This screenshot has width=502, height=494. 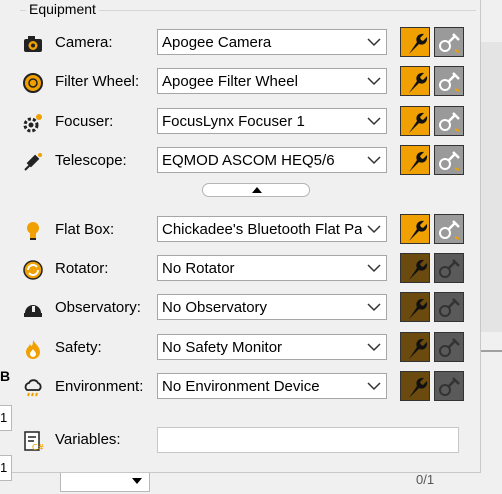 I want to click on observatory-label: Observatory:, so click(x=98, y=307).